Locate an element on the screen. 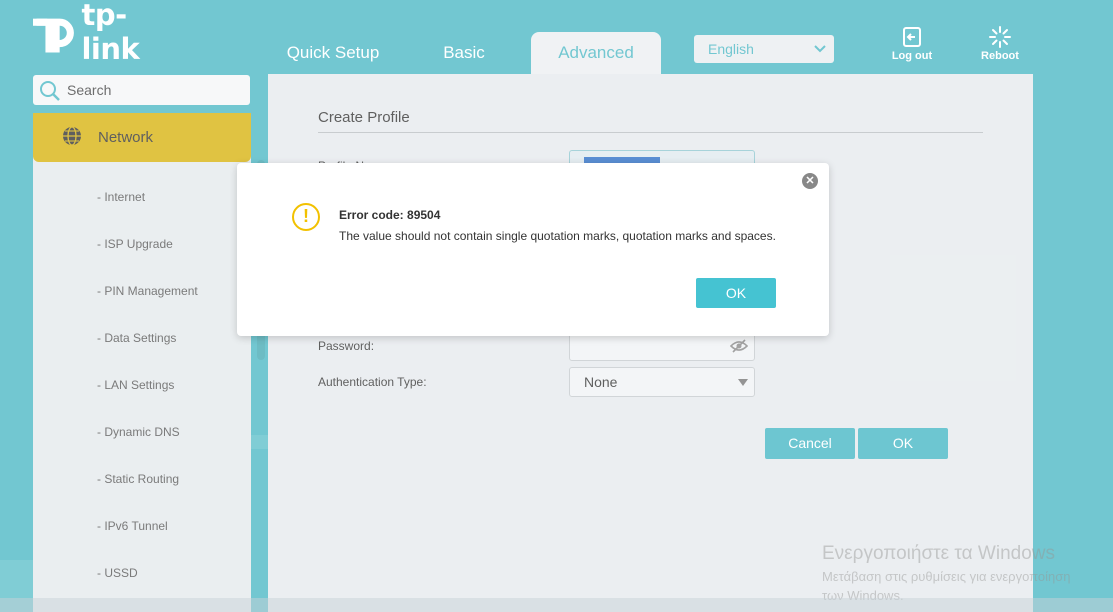  close-icon: ✕ is located at coordinates (810, 181).